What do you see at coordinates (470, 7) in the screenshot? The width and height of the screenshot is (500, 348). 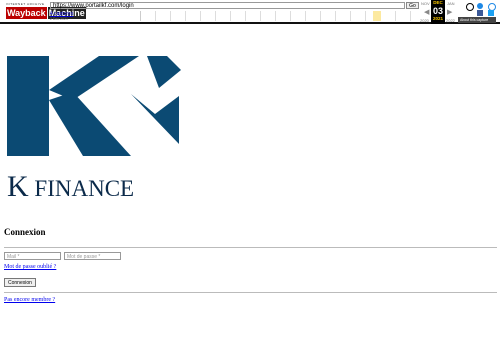 I see `user-icon` at bounding box center [470, 7].